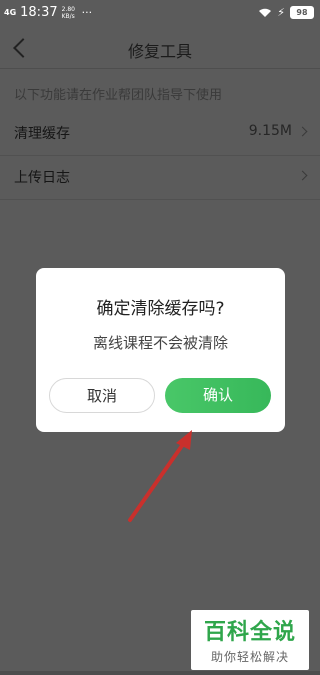  Describe the element at coordinates (160, 177) in the screenshot. I see `list-item-upload-log: 上传日志` at that location.